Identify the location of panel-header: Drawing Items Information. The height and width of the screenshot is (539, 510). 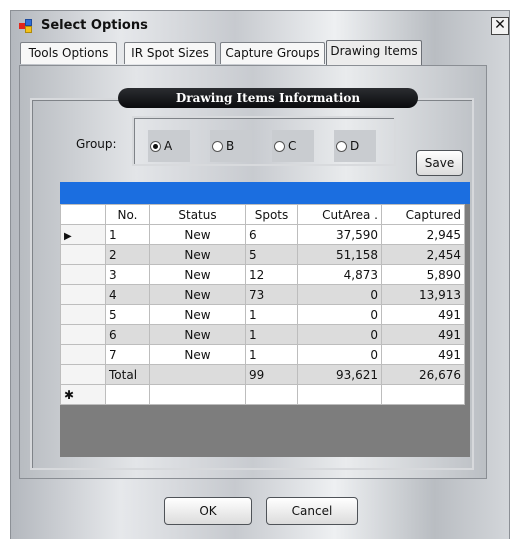
(268, 98).